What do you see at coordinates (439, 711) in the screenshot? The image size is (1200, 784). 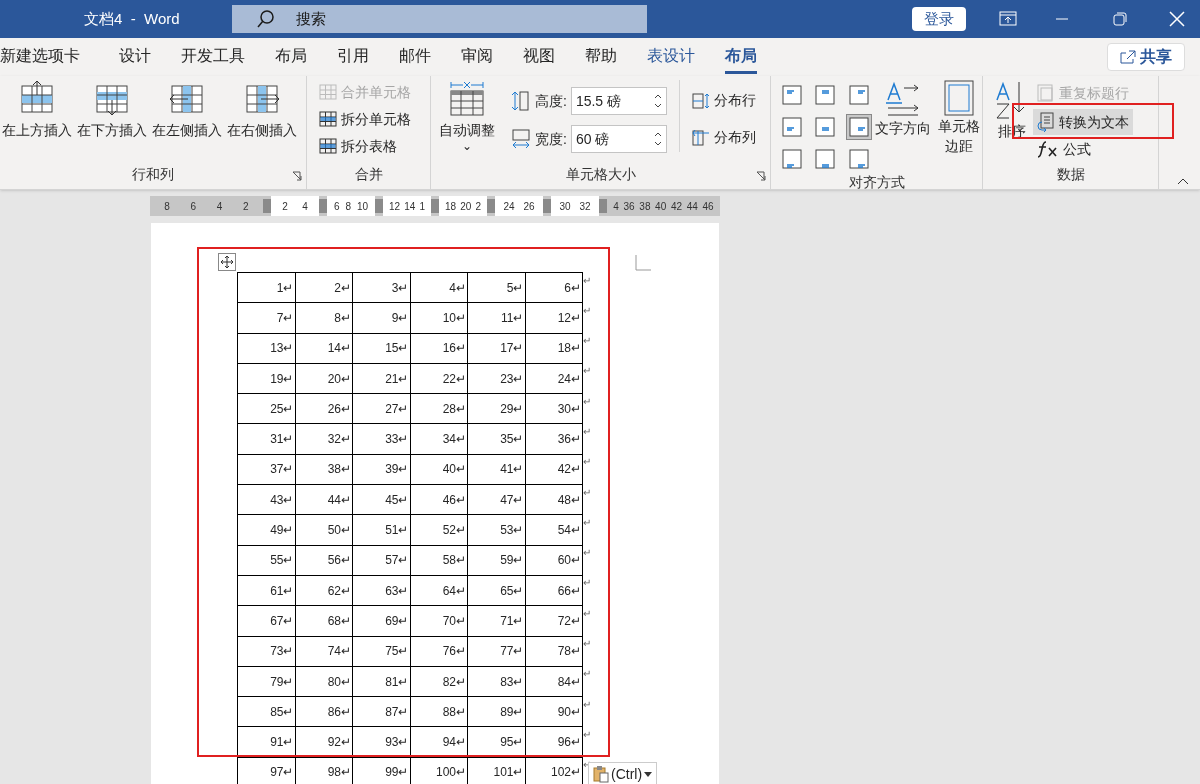 I see `table-cell: 88↵` at bounding box center [439, 711].